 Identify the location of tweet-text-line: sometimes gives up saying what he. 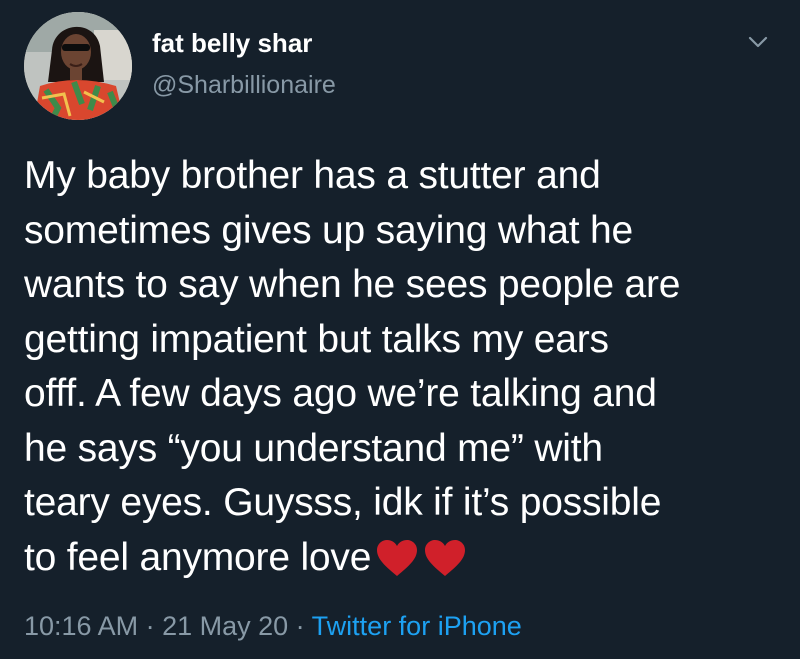
(329, 230).